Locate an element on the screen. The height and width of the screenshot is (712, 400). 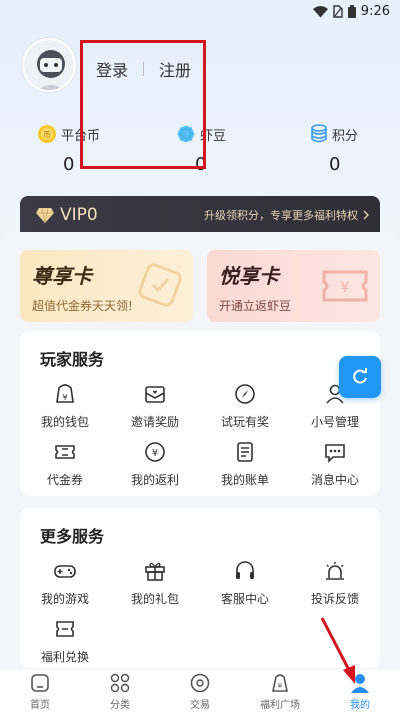
money-bag-icon: ¥ is located at coordinates (280, 683).